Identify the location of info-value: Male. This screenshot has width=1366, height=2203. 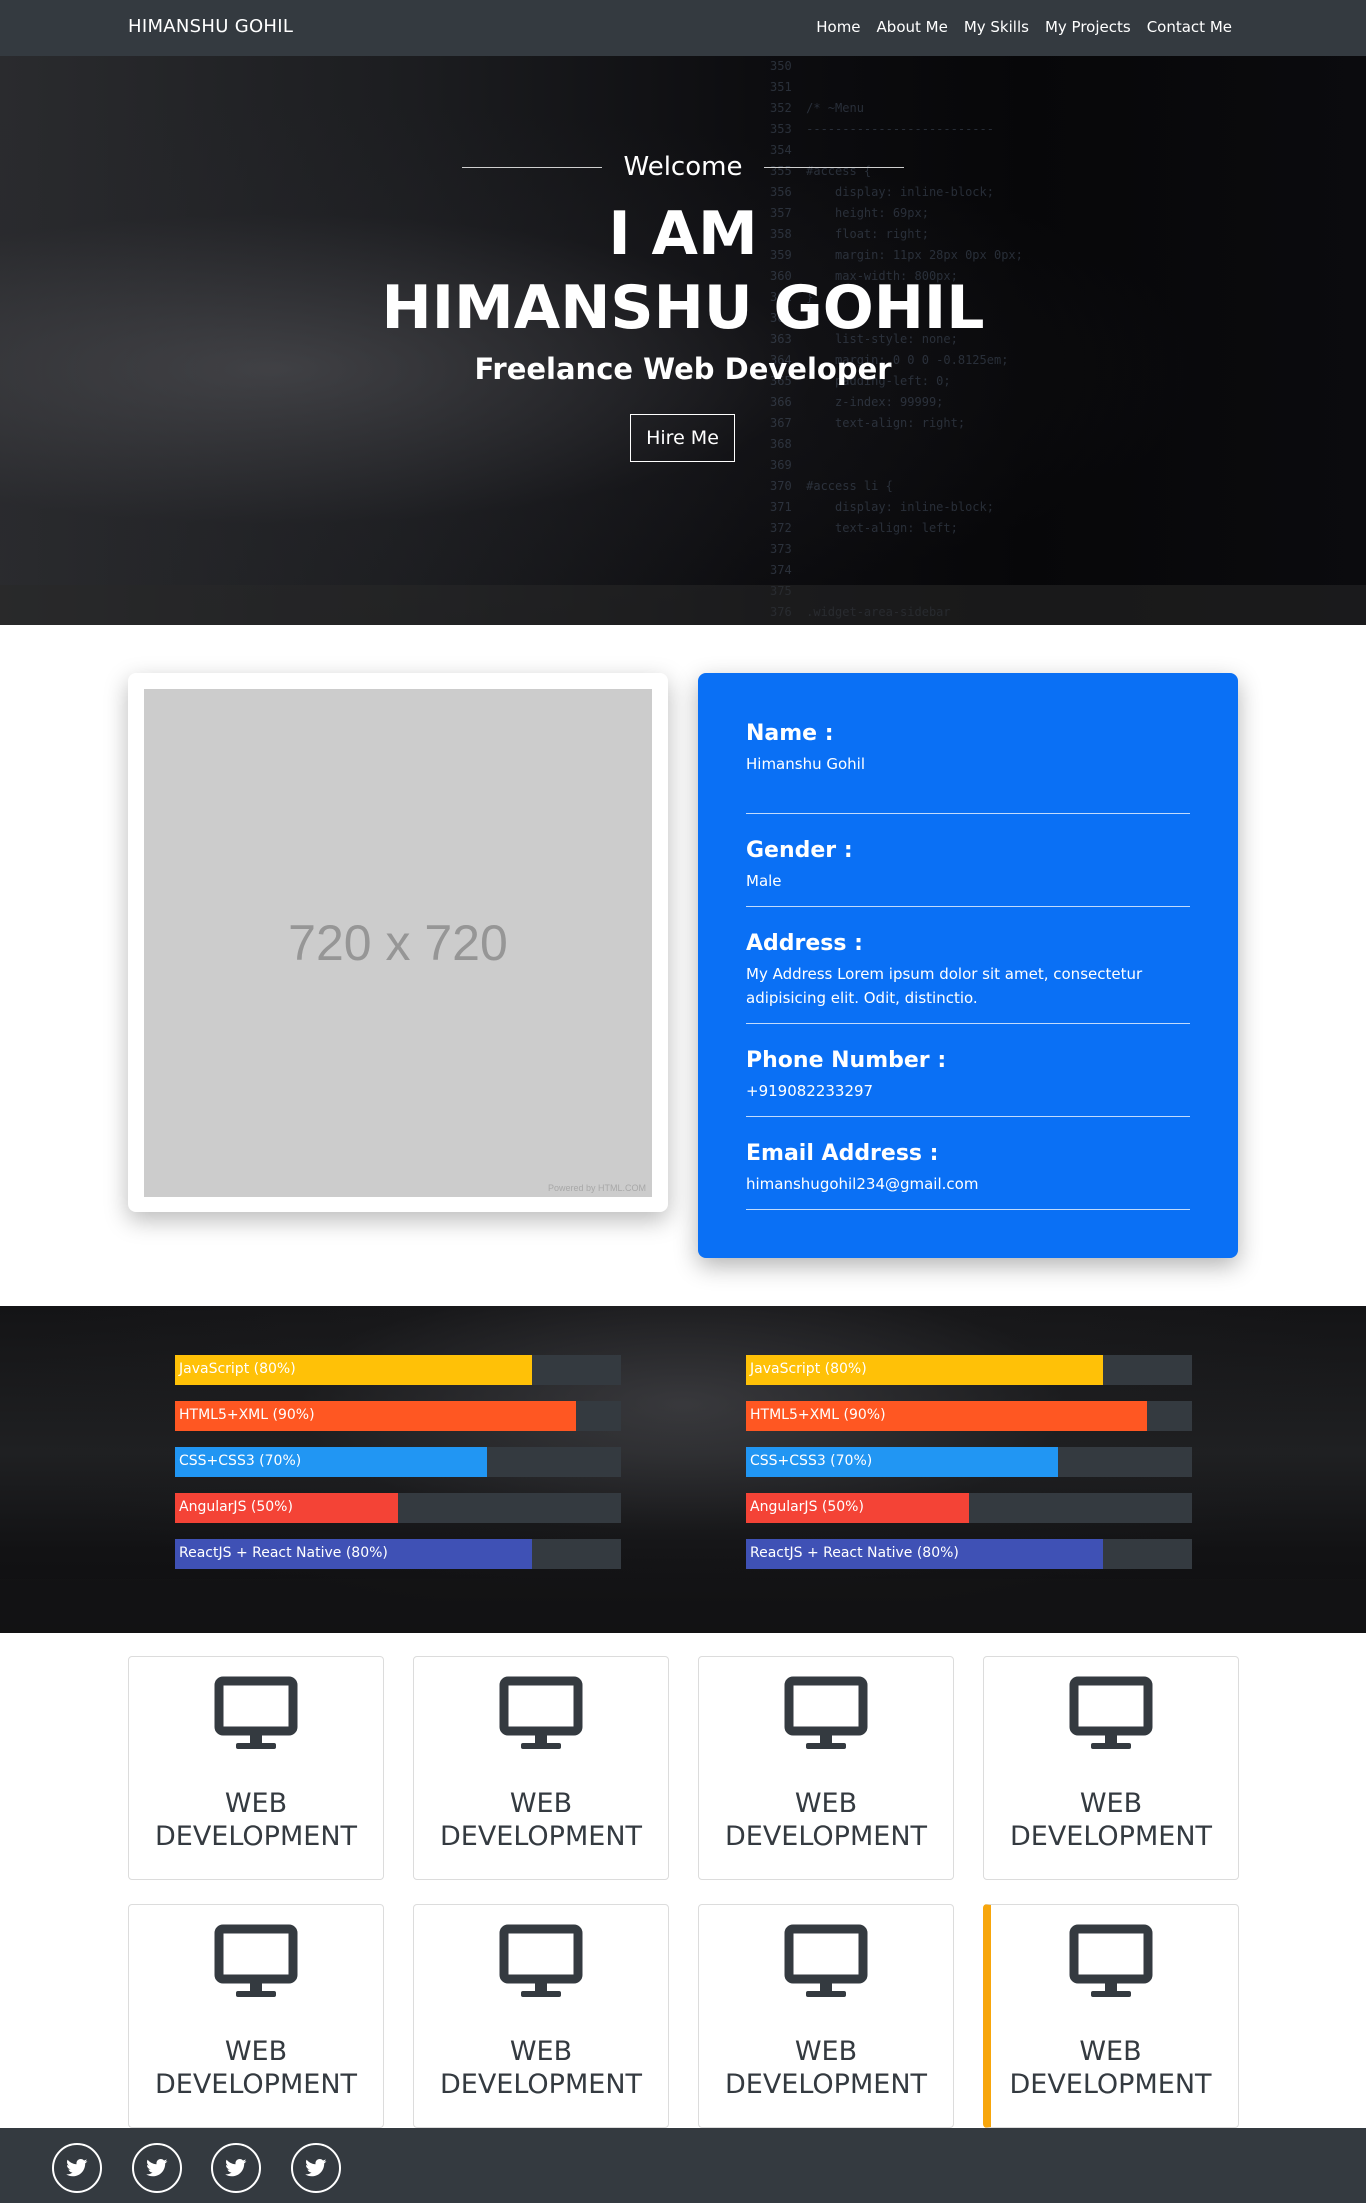
(764, 881).